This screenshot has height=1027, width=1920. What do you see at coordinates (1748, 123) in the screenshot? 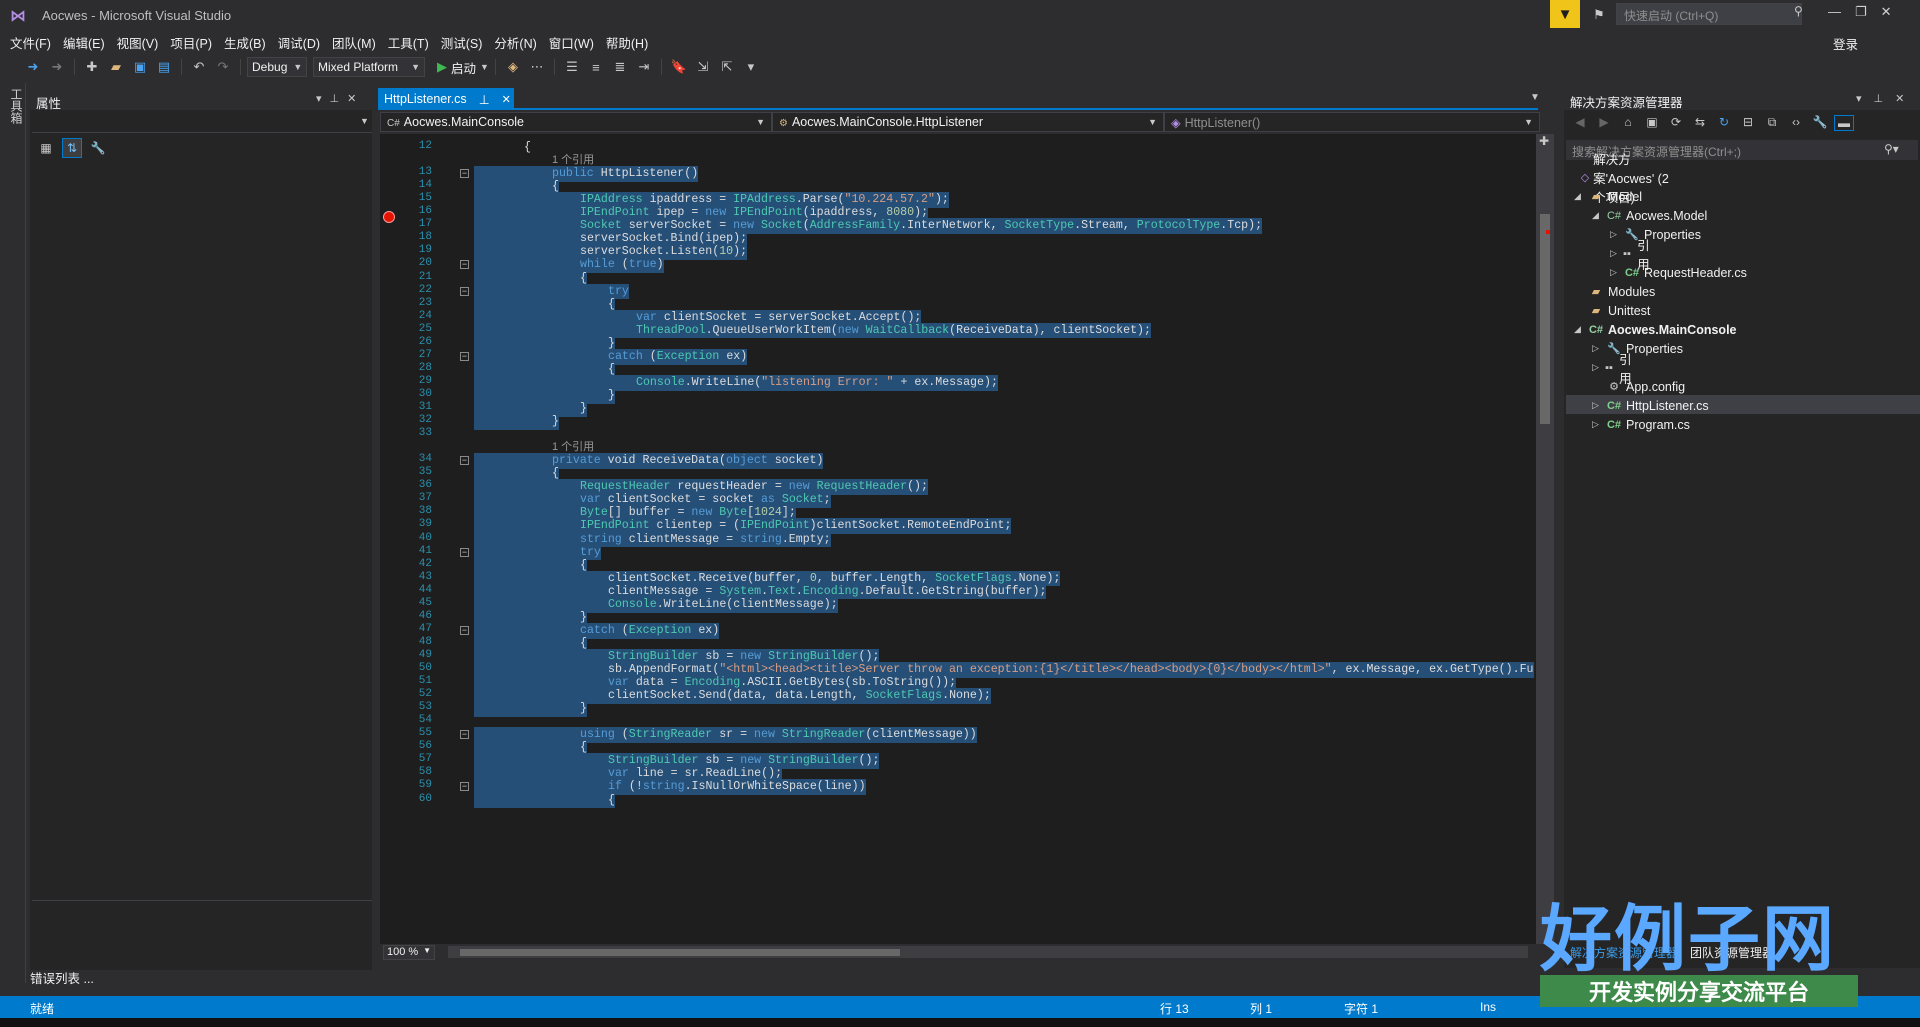
I see `collapse-all-icon: ⊟` at bounding box center [1748, 123].